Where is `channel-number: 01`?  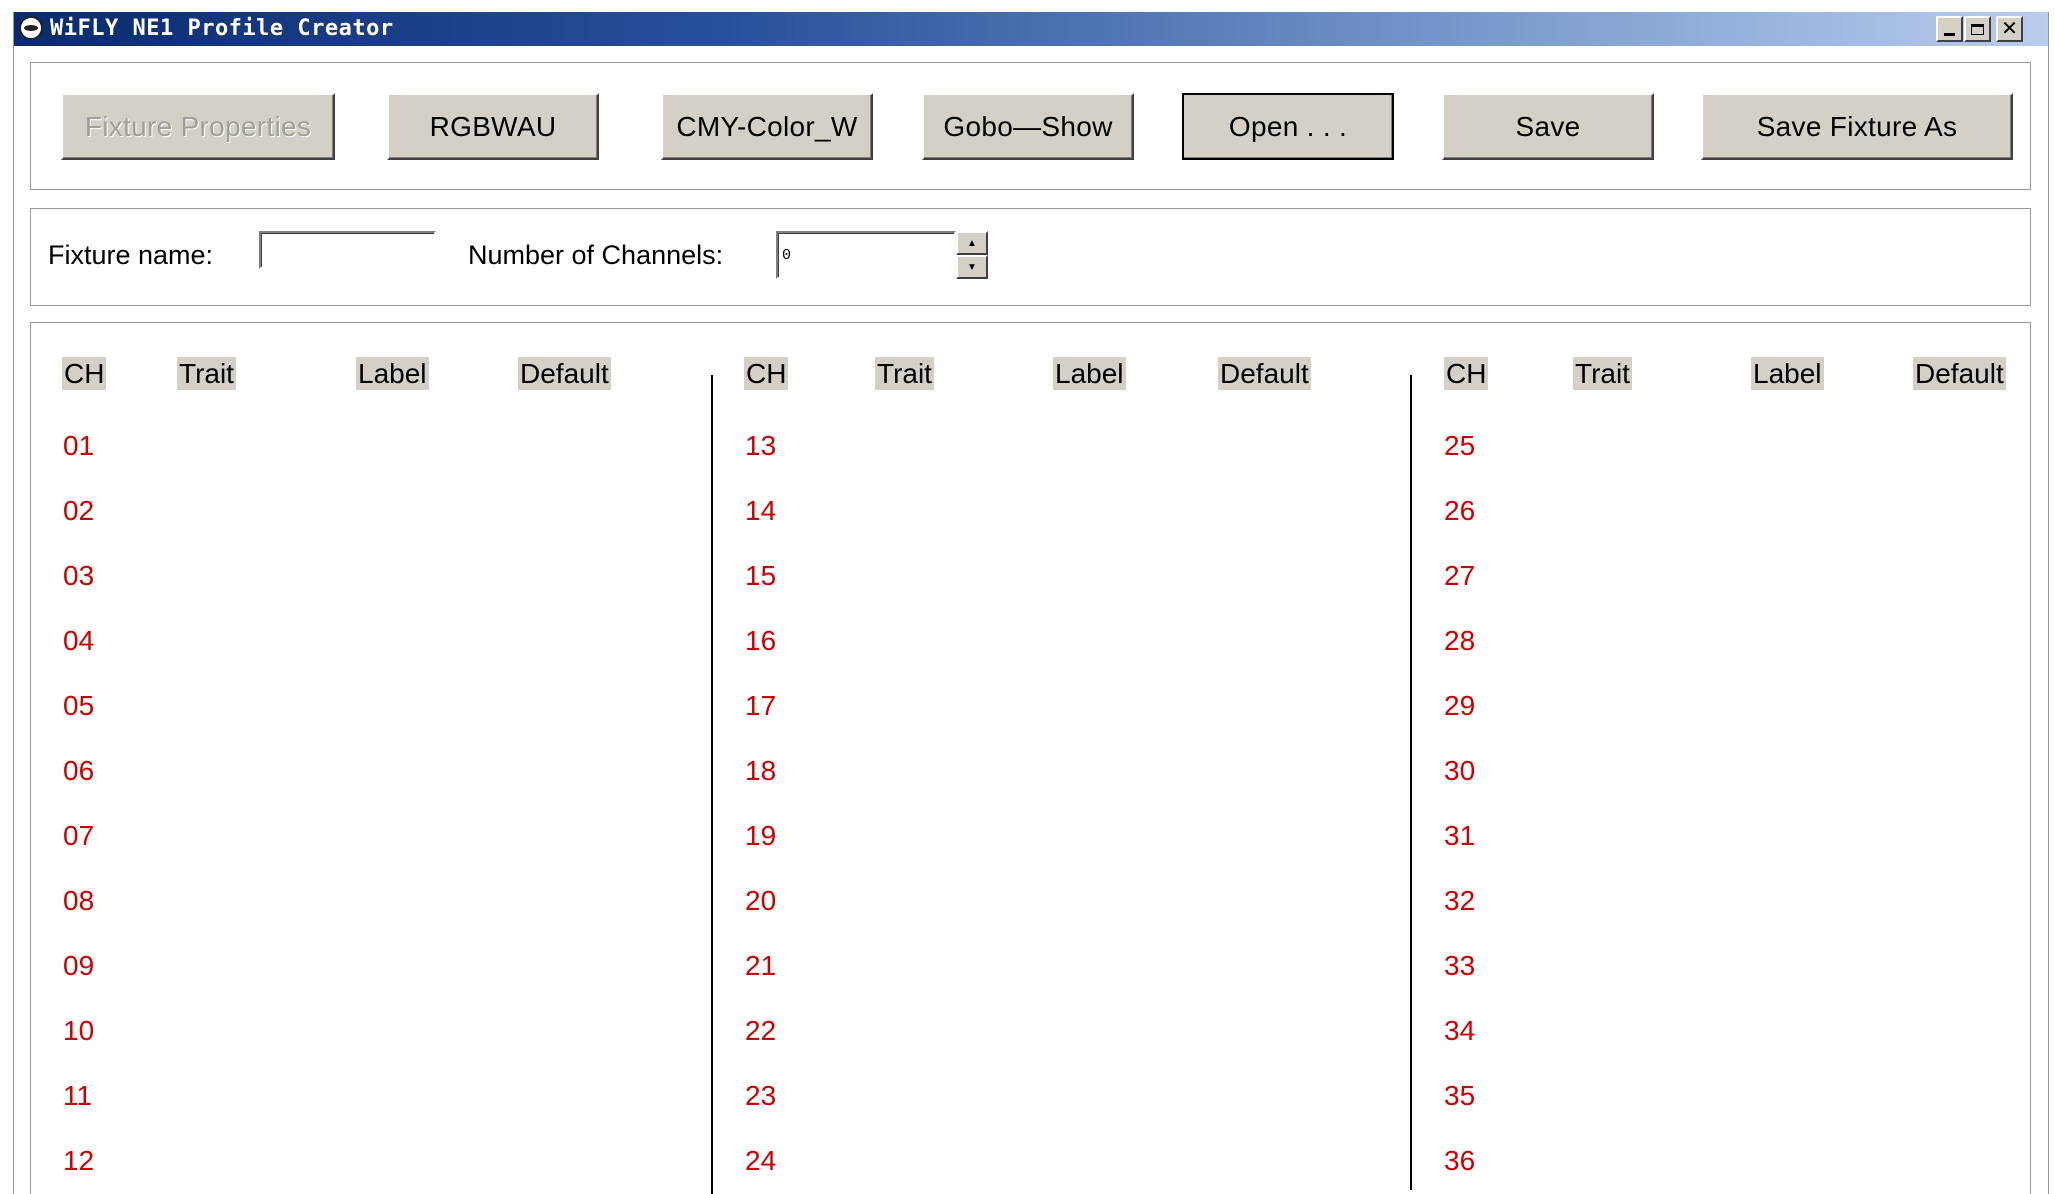 channel-number: 01 is located at coordinates (79, 445).